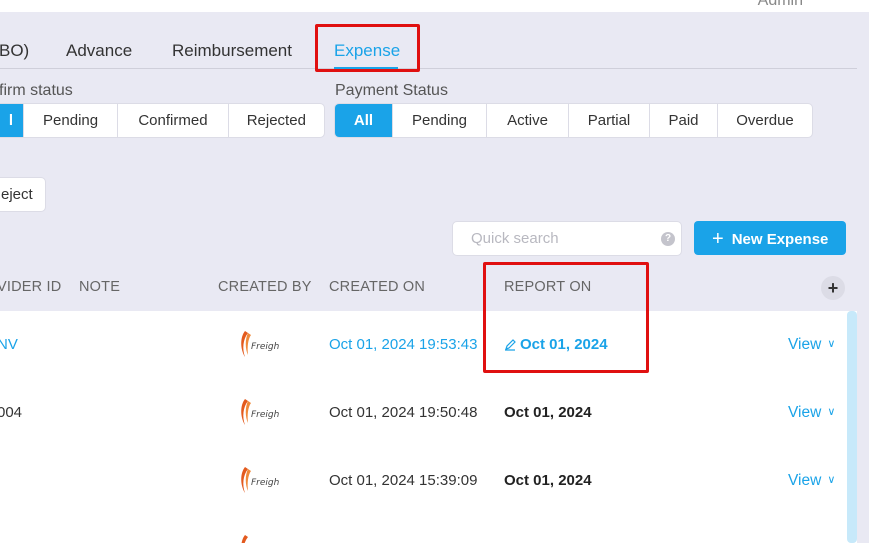  What do you see at coordinates (780, 239) in the screenshot?
I see `new-expense-label: New Expense` at bounding box center [780, 239].